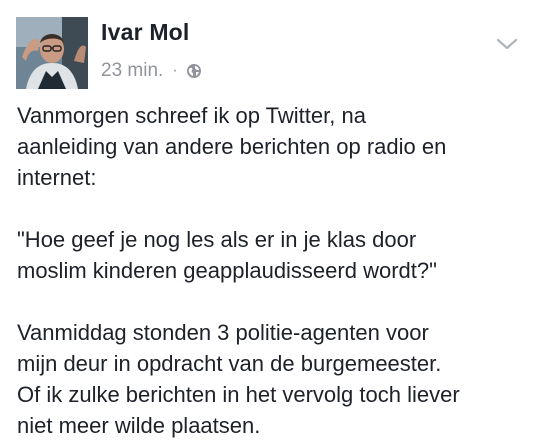 The image size is (539, 446). I want to click on post-meta: 23 min. ·, so click(151, 71).